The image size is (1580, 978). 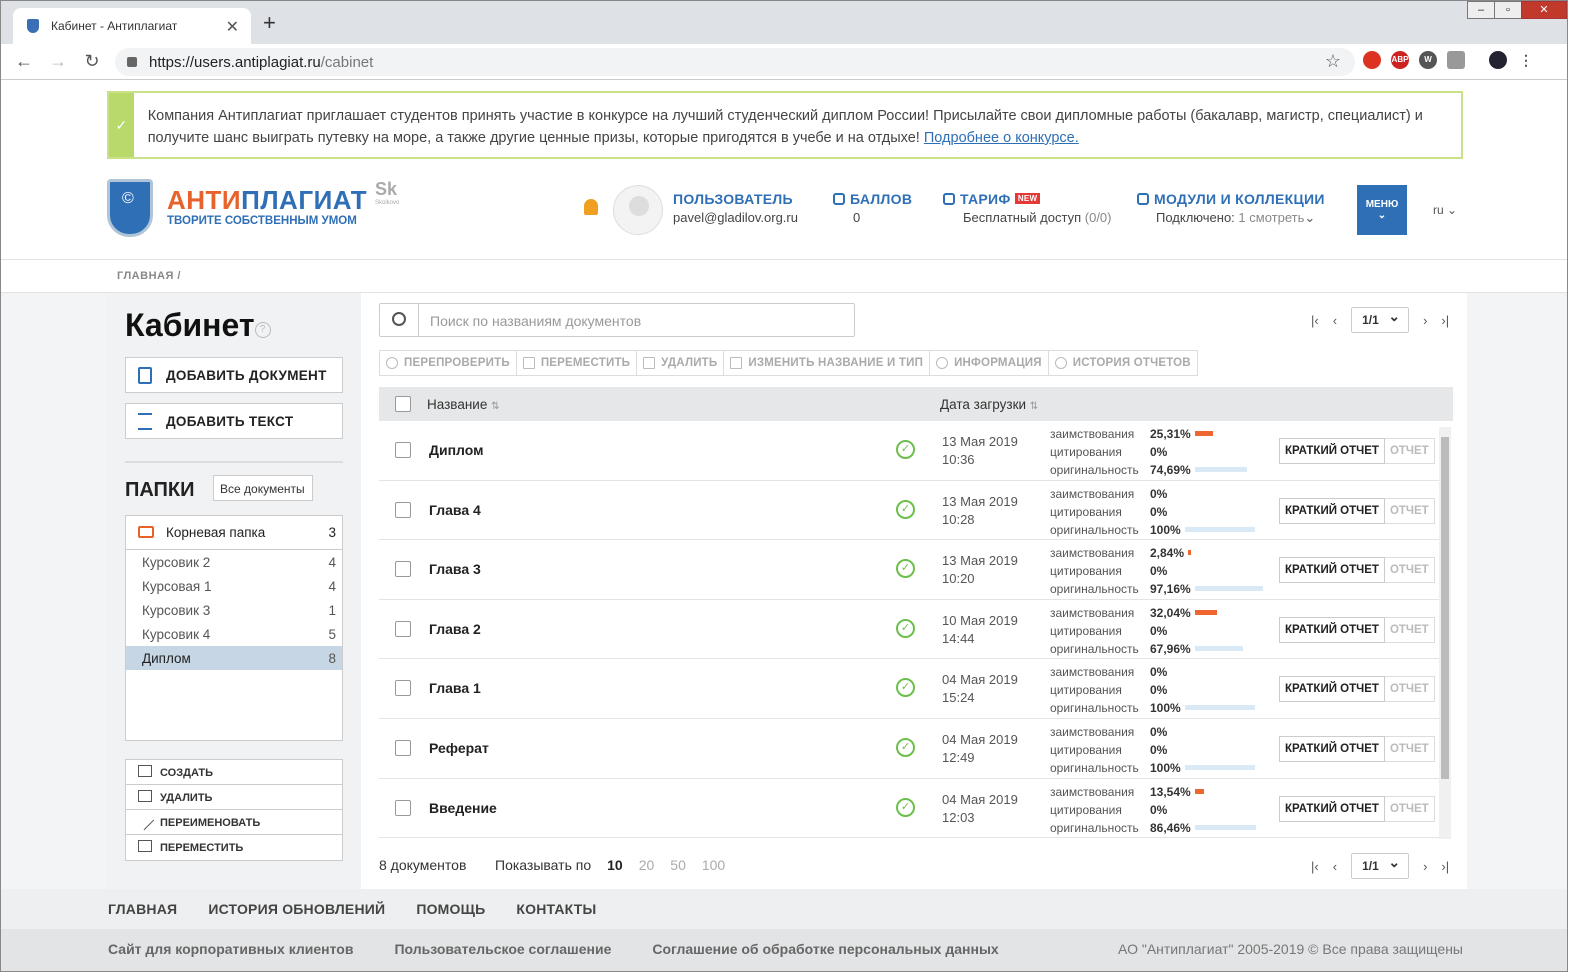 What do you see at coordinates (234, 797) in the screenshot?
I see `delete-folder-button: УДАЛИТЬ` at bounding box center [234, 797].